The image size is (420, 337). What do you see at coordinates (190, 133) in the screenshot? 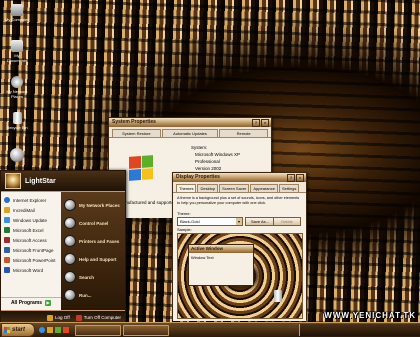
I see `tab-automatic-updates: Automatic Updates` at bounding box center [190, 133].